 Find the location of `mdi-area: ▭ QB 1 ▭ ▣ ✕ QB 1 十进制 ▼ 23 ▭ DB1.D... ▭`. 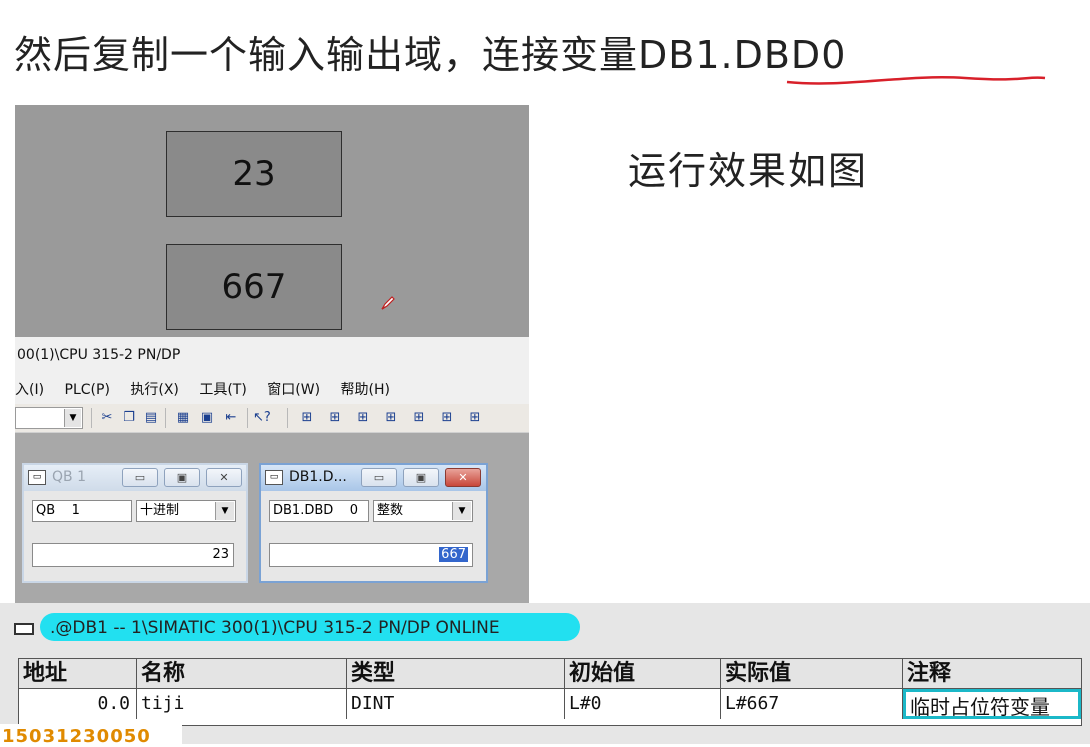

mdi-area: ▭ QB 1 ▭ ▣ ✕ QB 1 十进制 ▼ 23 ▭ DB1.D... ▭ is located at coordinates (272, 518).